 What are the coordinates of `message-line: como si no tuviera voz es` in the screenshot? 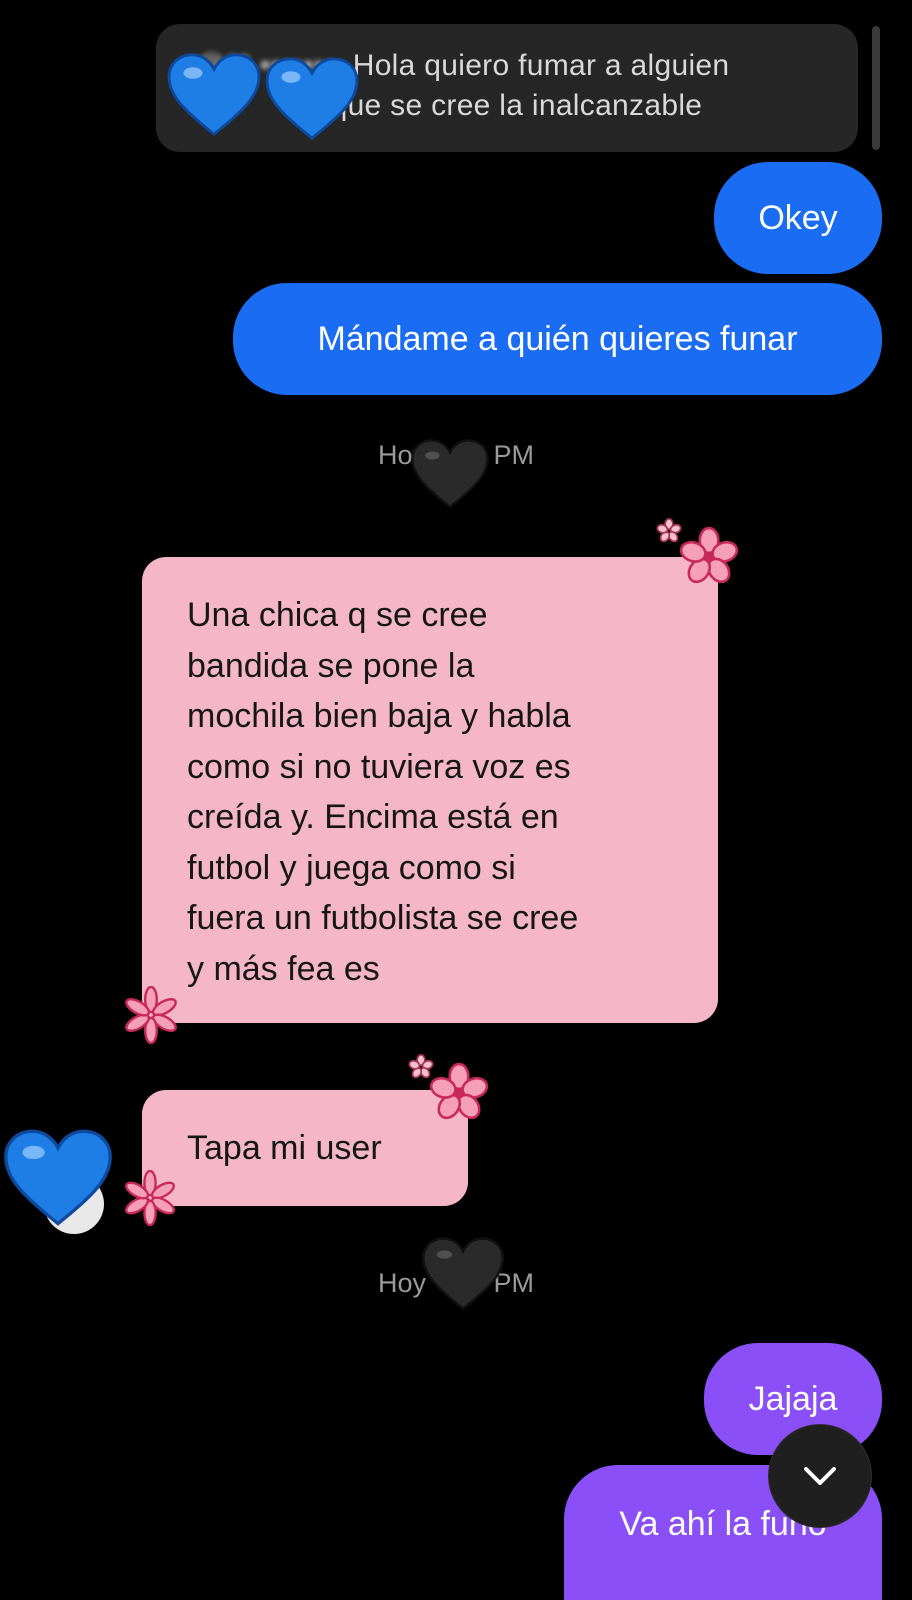 It's located at (379, 766).